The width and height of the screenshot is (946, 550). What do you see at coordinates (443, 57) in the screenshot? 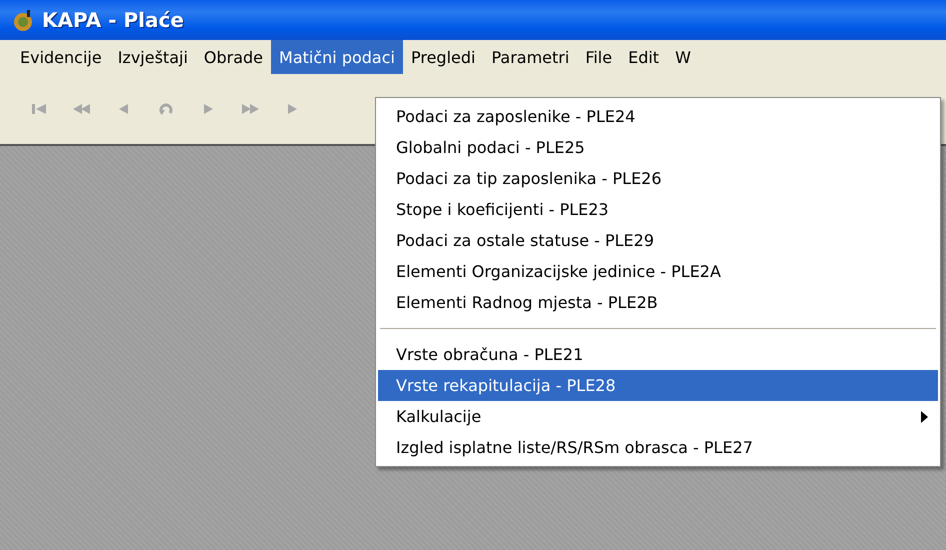
I see `menu-item: Pregledi` at bounding box center [443, 57].